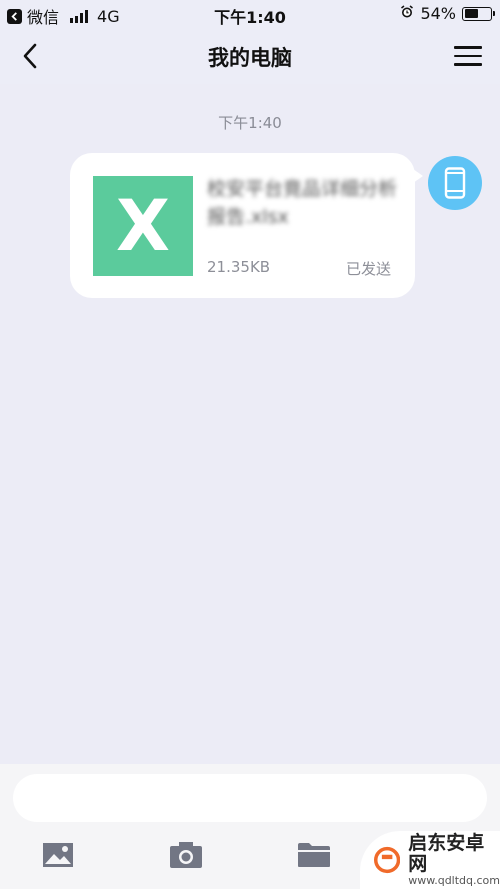 The height and width of the screenshot is (889, 500). I want to click on alarm-icon, so click(407, 13).